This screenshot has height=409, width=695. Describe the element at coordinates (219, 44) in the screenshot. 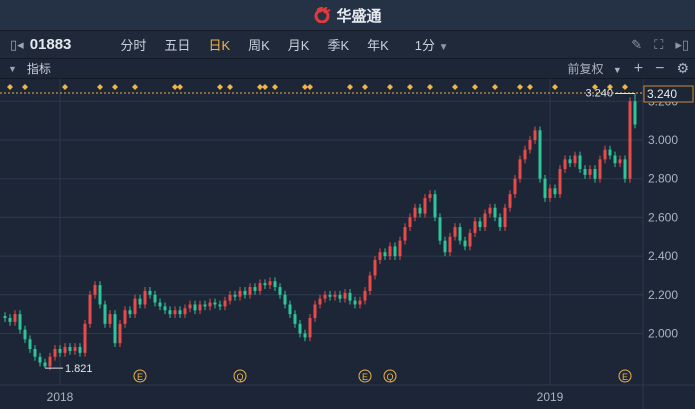

I see `tab-daily-k: 日K` at that location.